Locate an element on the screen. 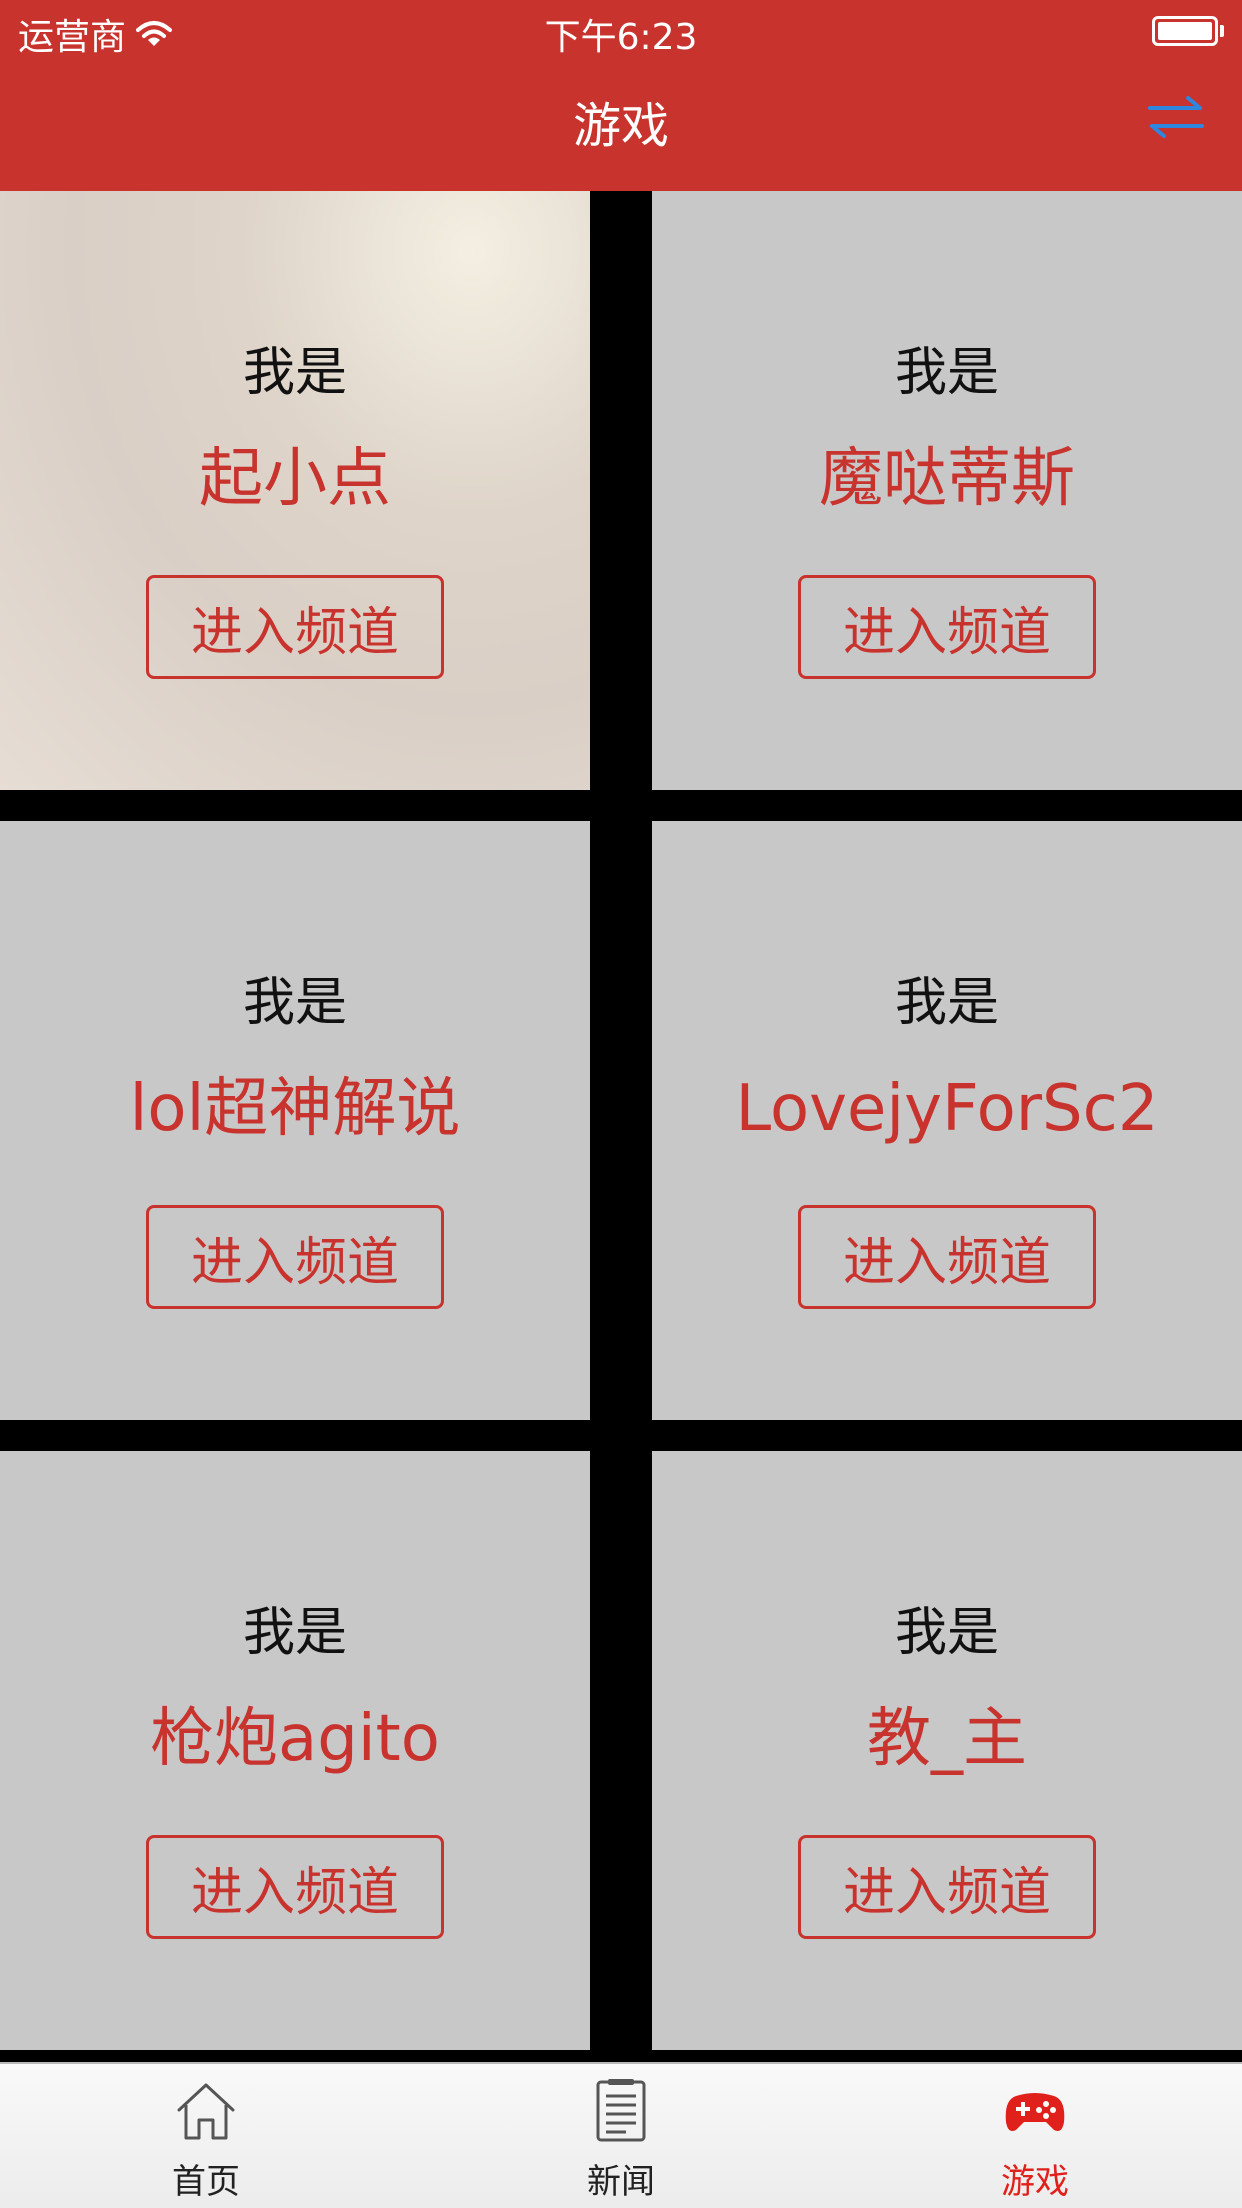 The width and height of the screenshot is (1242, 2208). tab-bar: 首页 新闻 游戏 is located at coordinates (621, 2135).